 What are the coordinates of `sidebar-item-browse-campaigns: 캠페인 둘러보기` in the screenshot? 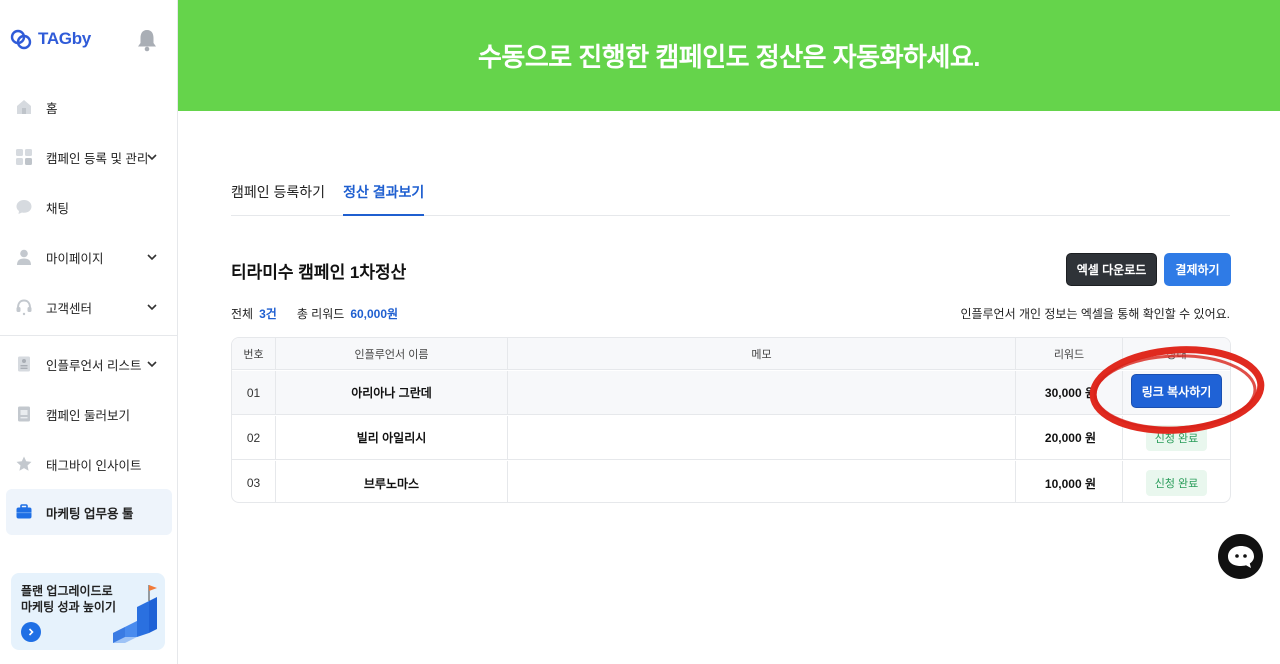 It's located at (89, 414).